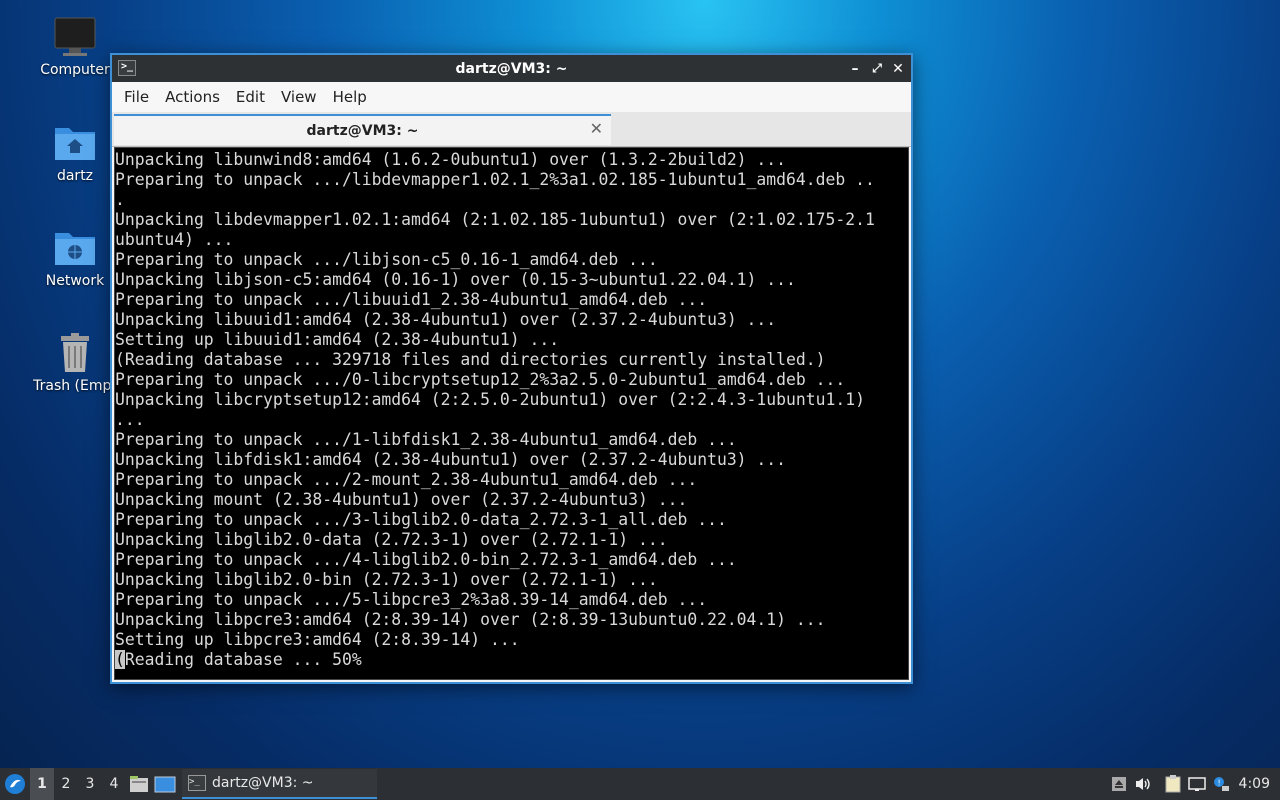 Image resolution: width=1280 pixels, height=800 pixels. I want to click on menu-view: View, so click(299, 97).